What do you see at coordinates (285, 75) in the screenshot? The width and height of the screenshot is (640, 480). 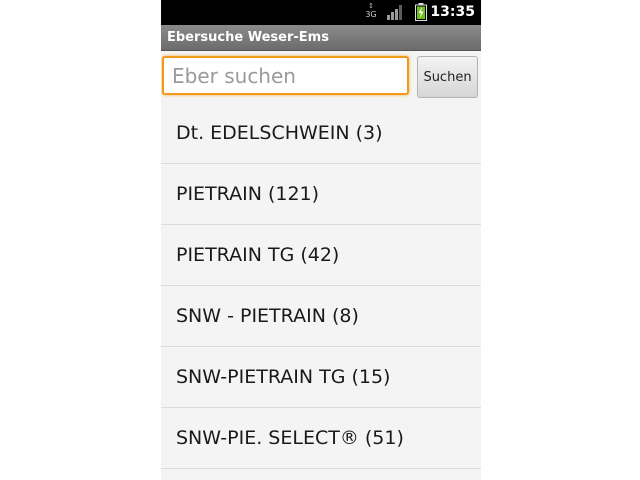 I see `search-input` at bounding box center [285, 75].